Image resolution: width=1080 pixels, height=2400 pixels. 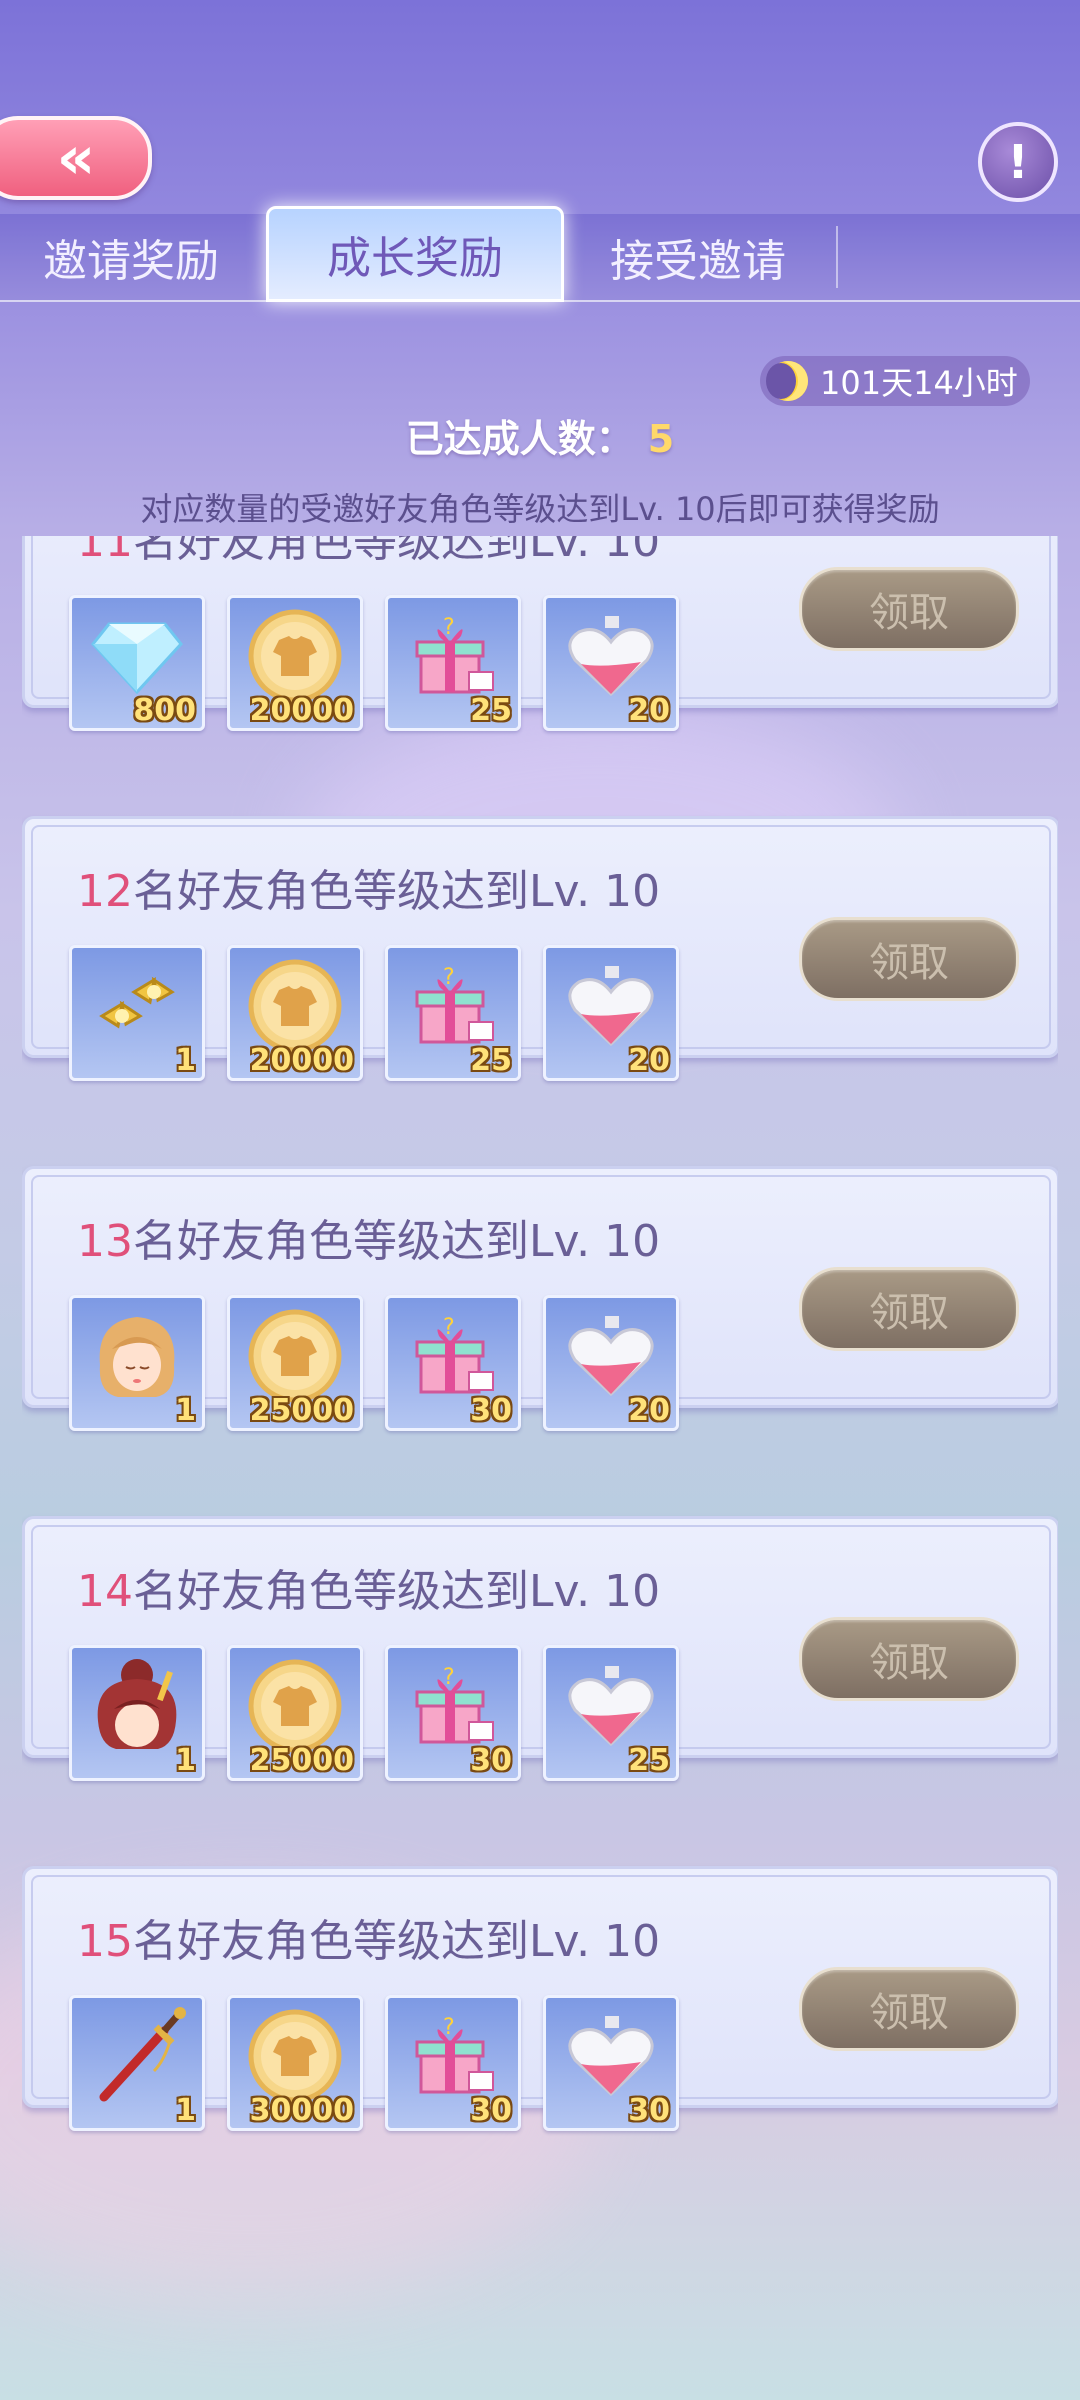 What do you see at coordinates (105, 1941) in the screenshot?
I see `friend-count: 15` at bounding box center [105, 1941].